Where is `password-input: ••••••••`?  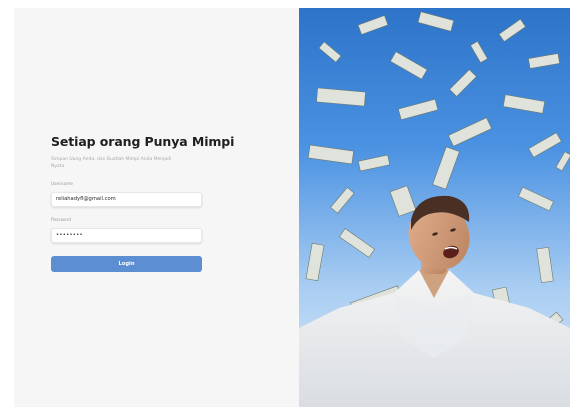 password-input: •••••••• is located at coordinates (126, 235).